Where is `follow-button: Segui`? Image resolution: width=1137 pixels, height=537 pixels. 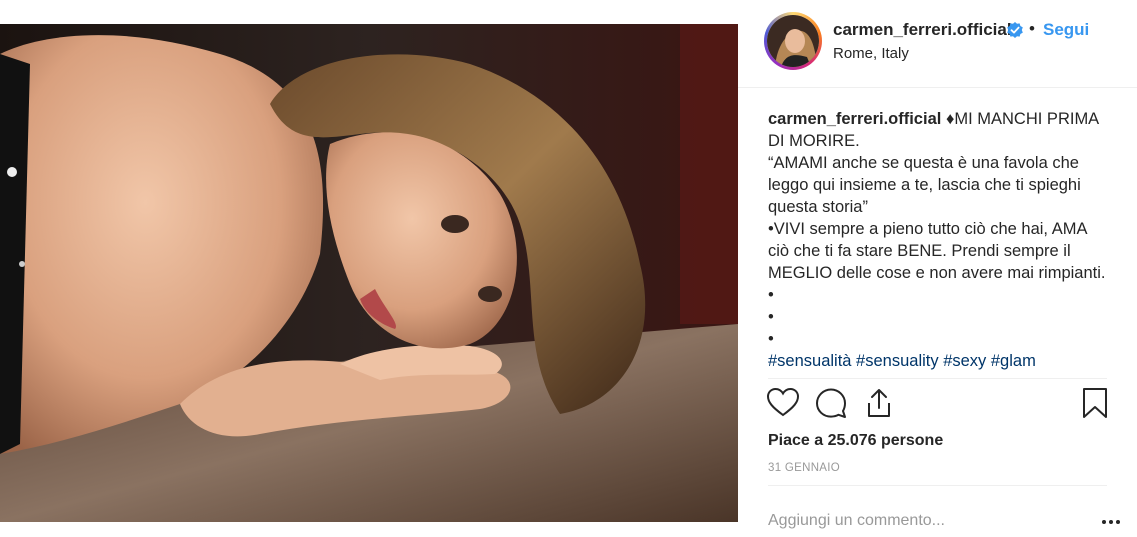 follow-button: Segui is located at coordinates (1066, 30).